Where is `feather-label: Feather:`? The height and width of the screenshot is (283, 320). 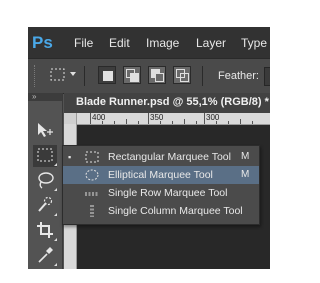 feather-label: Feather: is located at coordinates (238, 76).